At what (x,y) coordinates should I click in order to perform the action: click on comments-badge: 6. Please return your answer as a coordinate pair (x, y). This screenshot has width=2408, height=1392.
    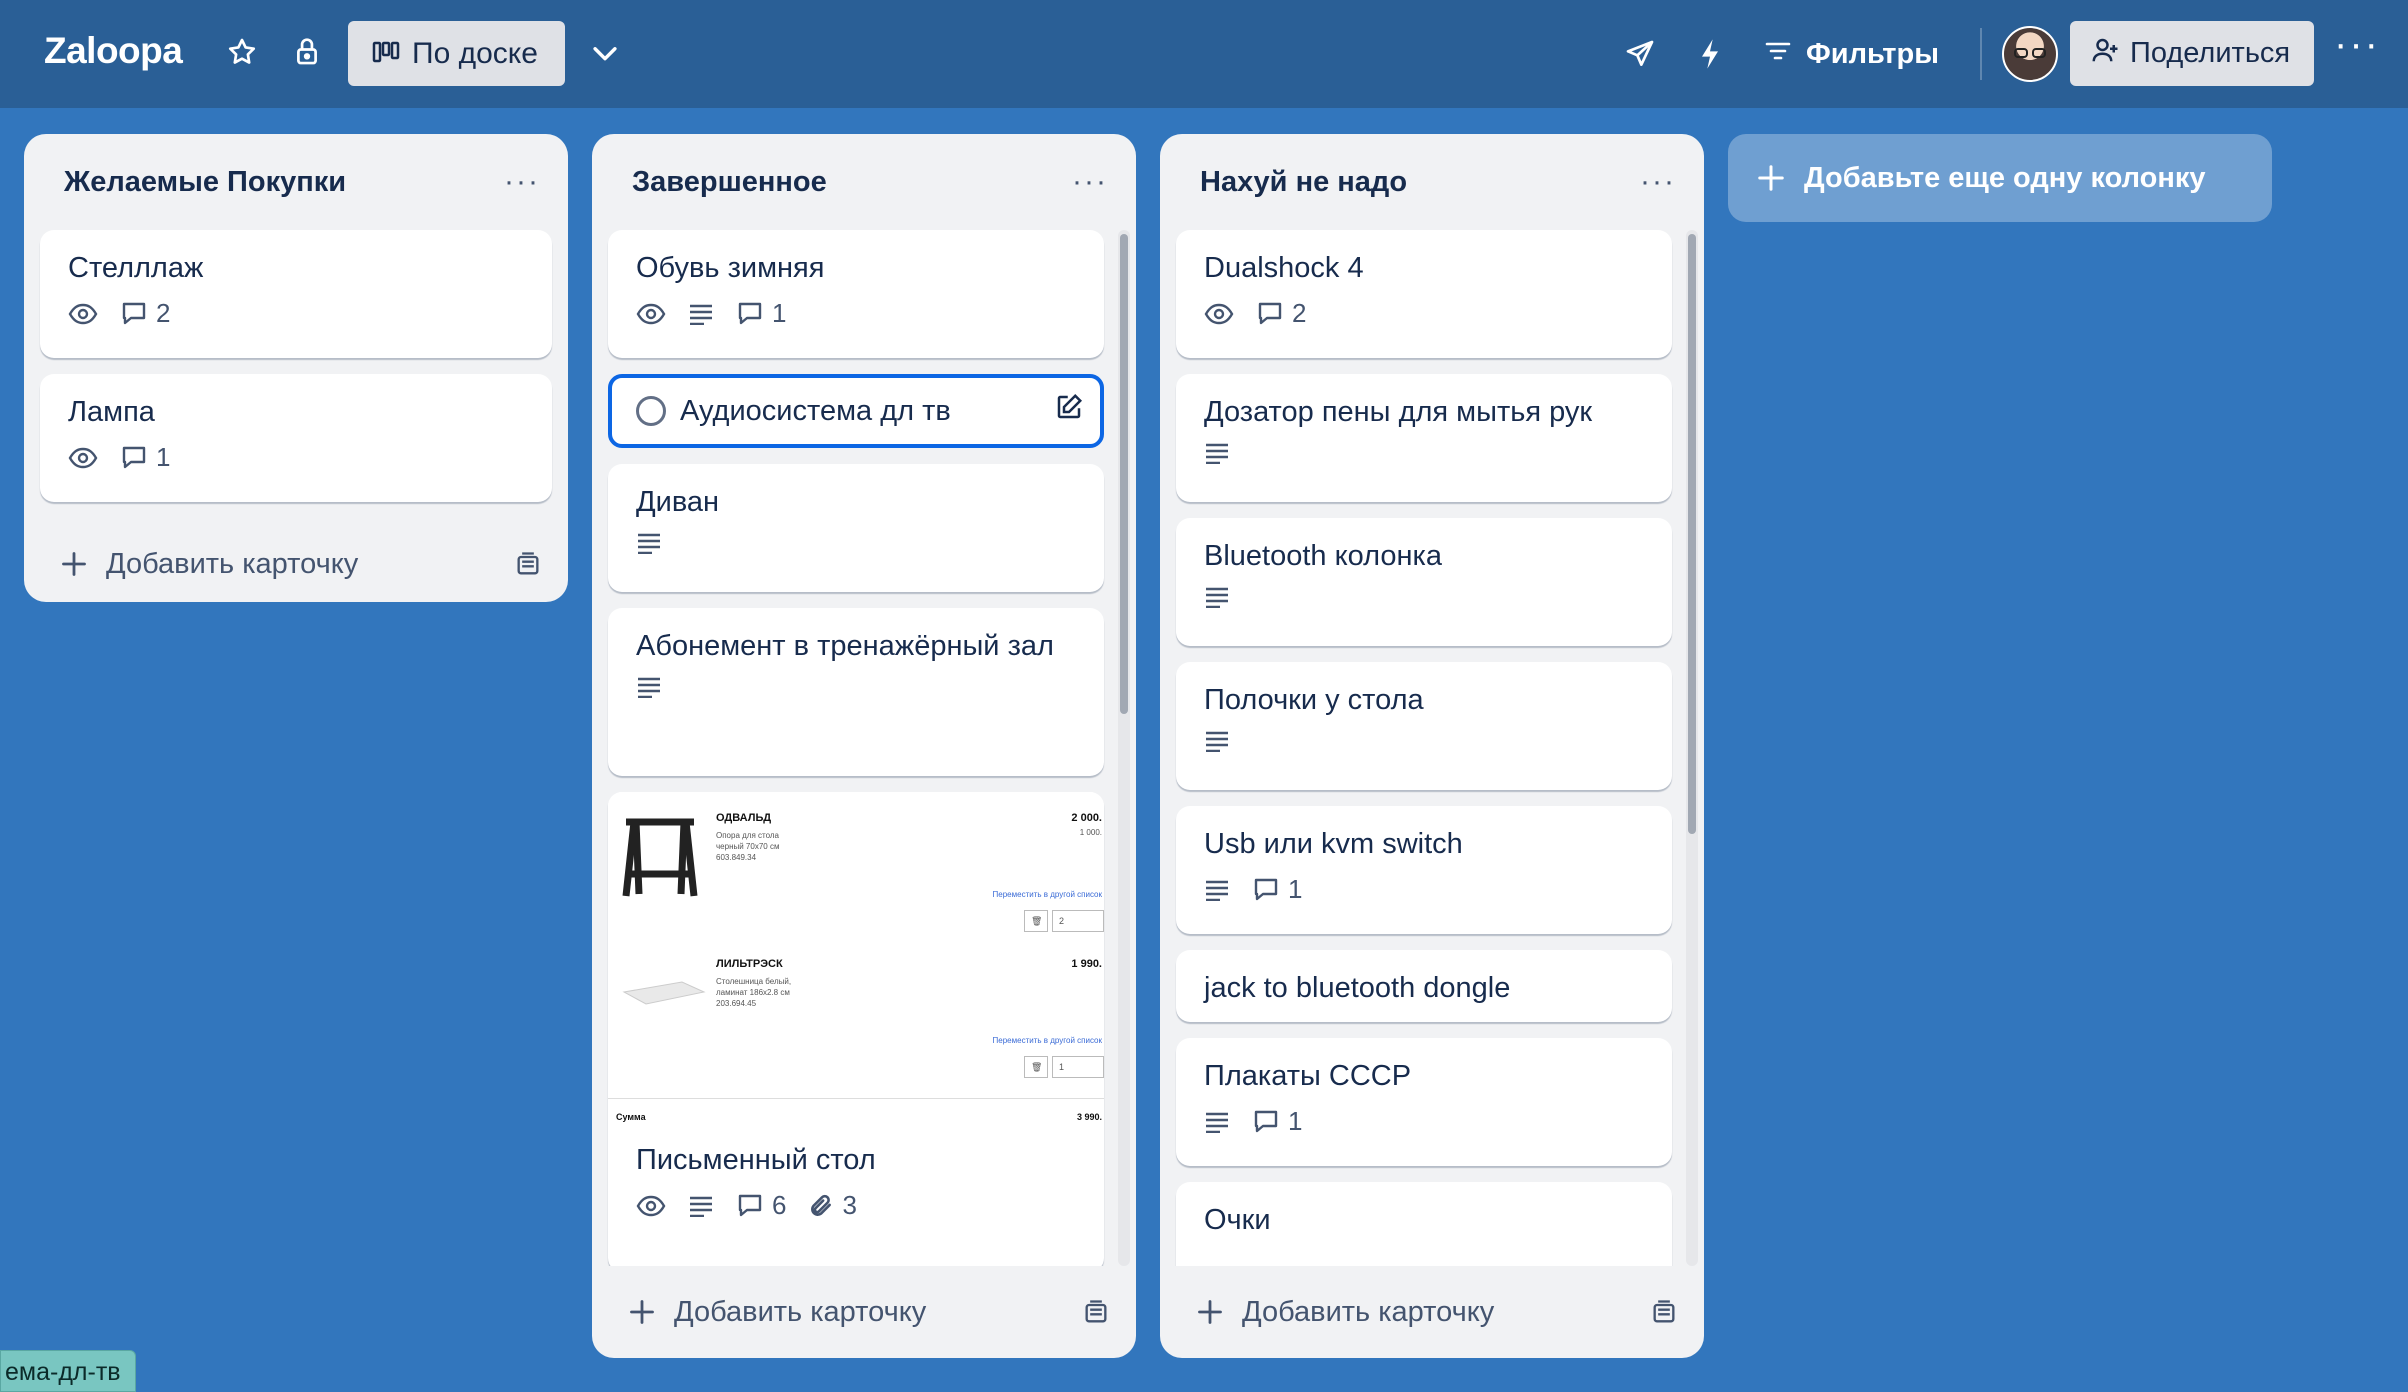
    Looking at the image, I should click on (761, 1205).